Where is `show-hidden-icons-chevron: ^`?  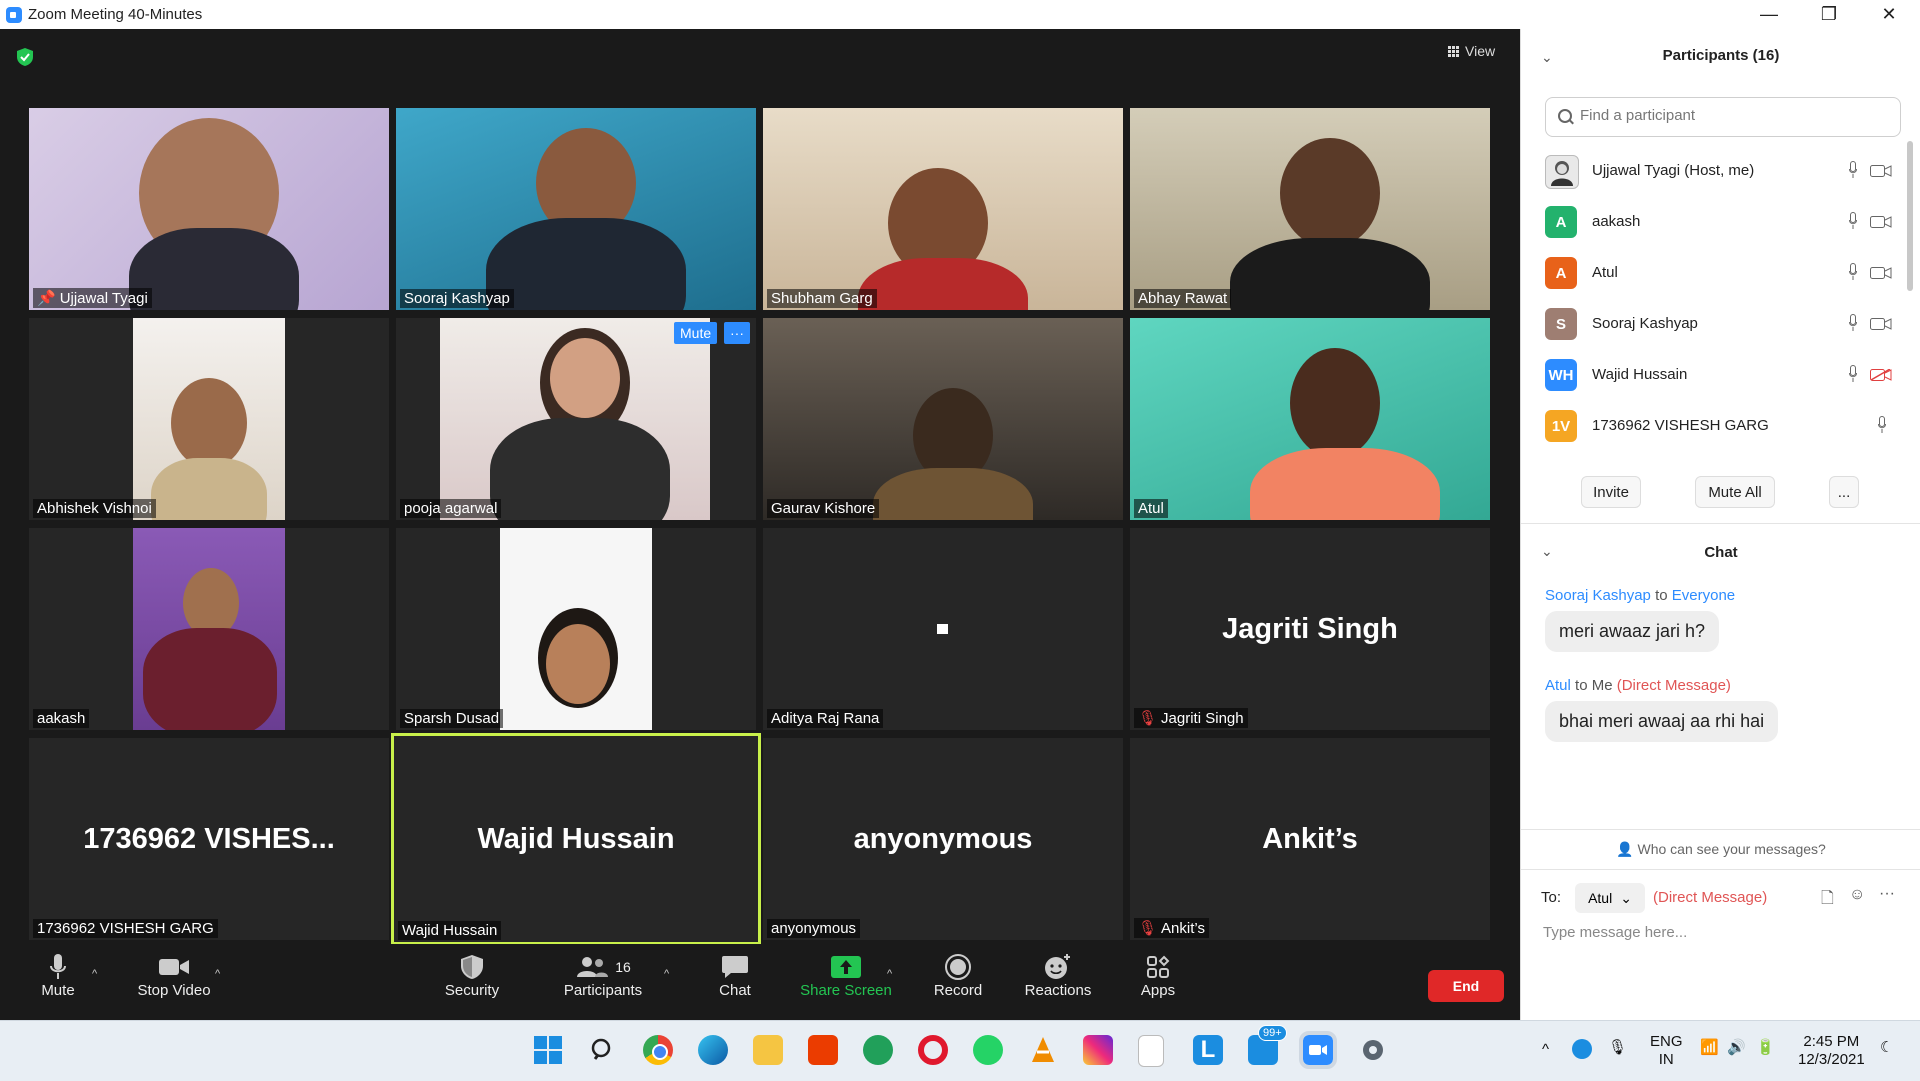
show-hidden-icons-chevron: ^ is located at coordinates (1545, 1050).